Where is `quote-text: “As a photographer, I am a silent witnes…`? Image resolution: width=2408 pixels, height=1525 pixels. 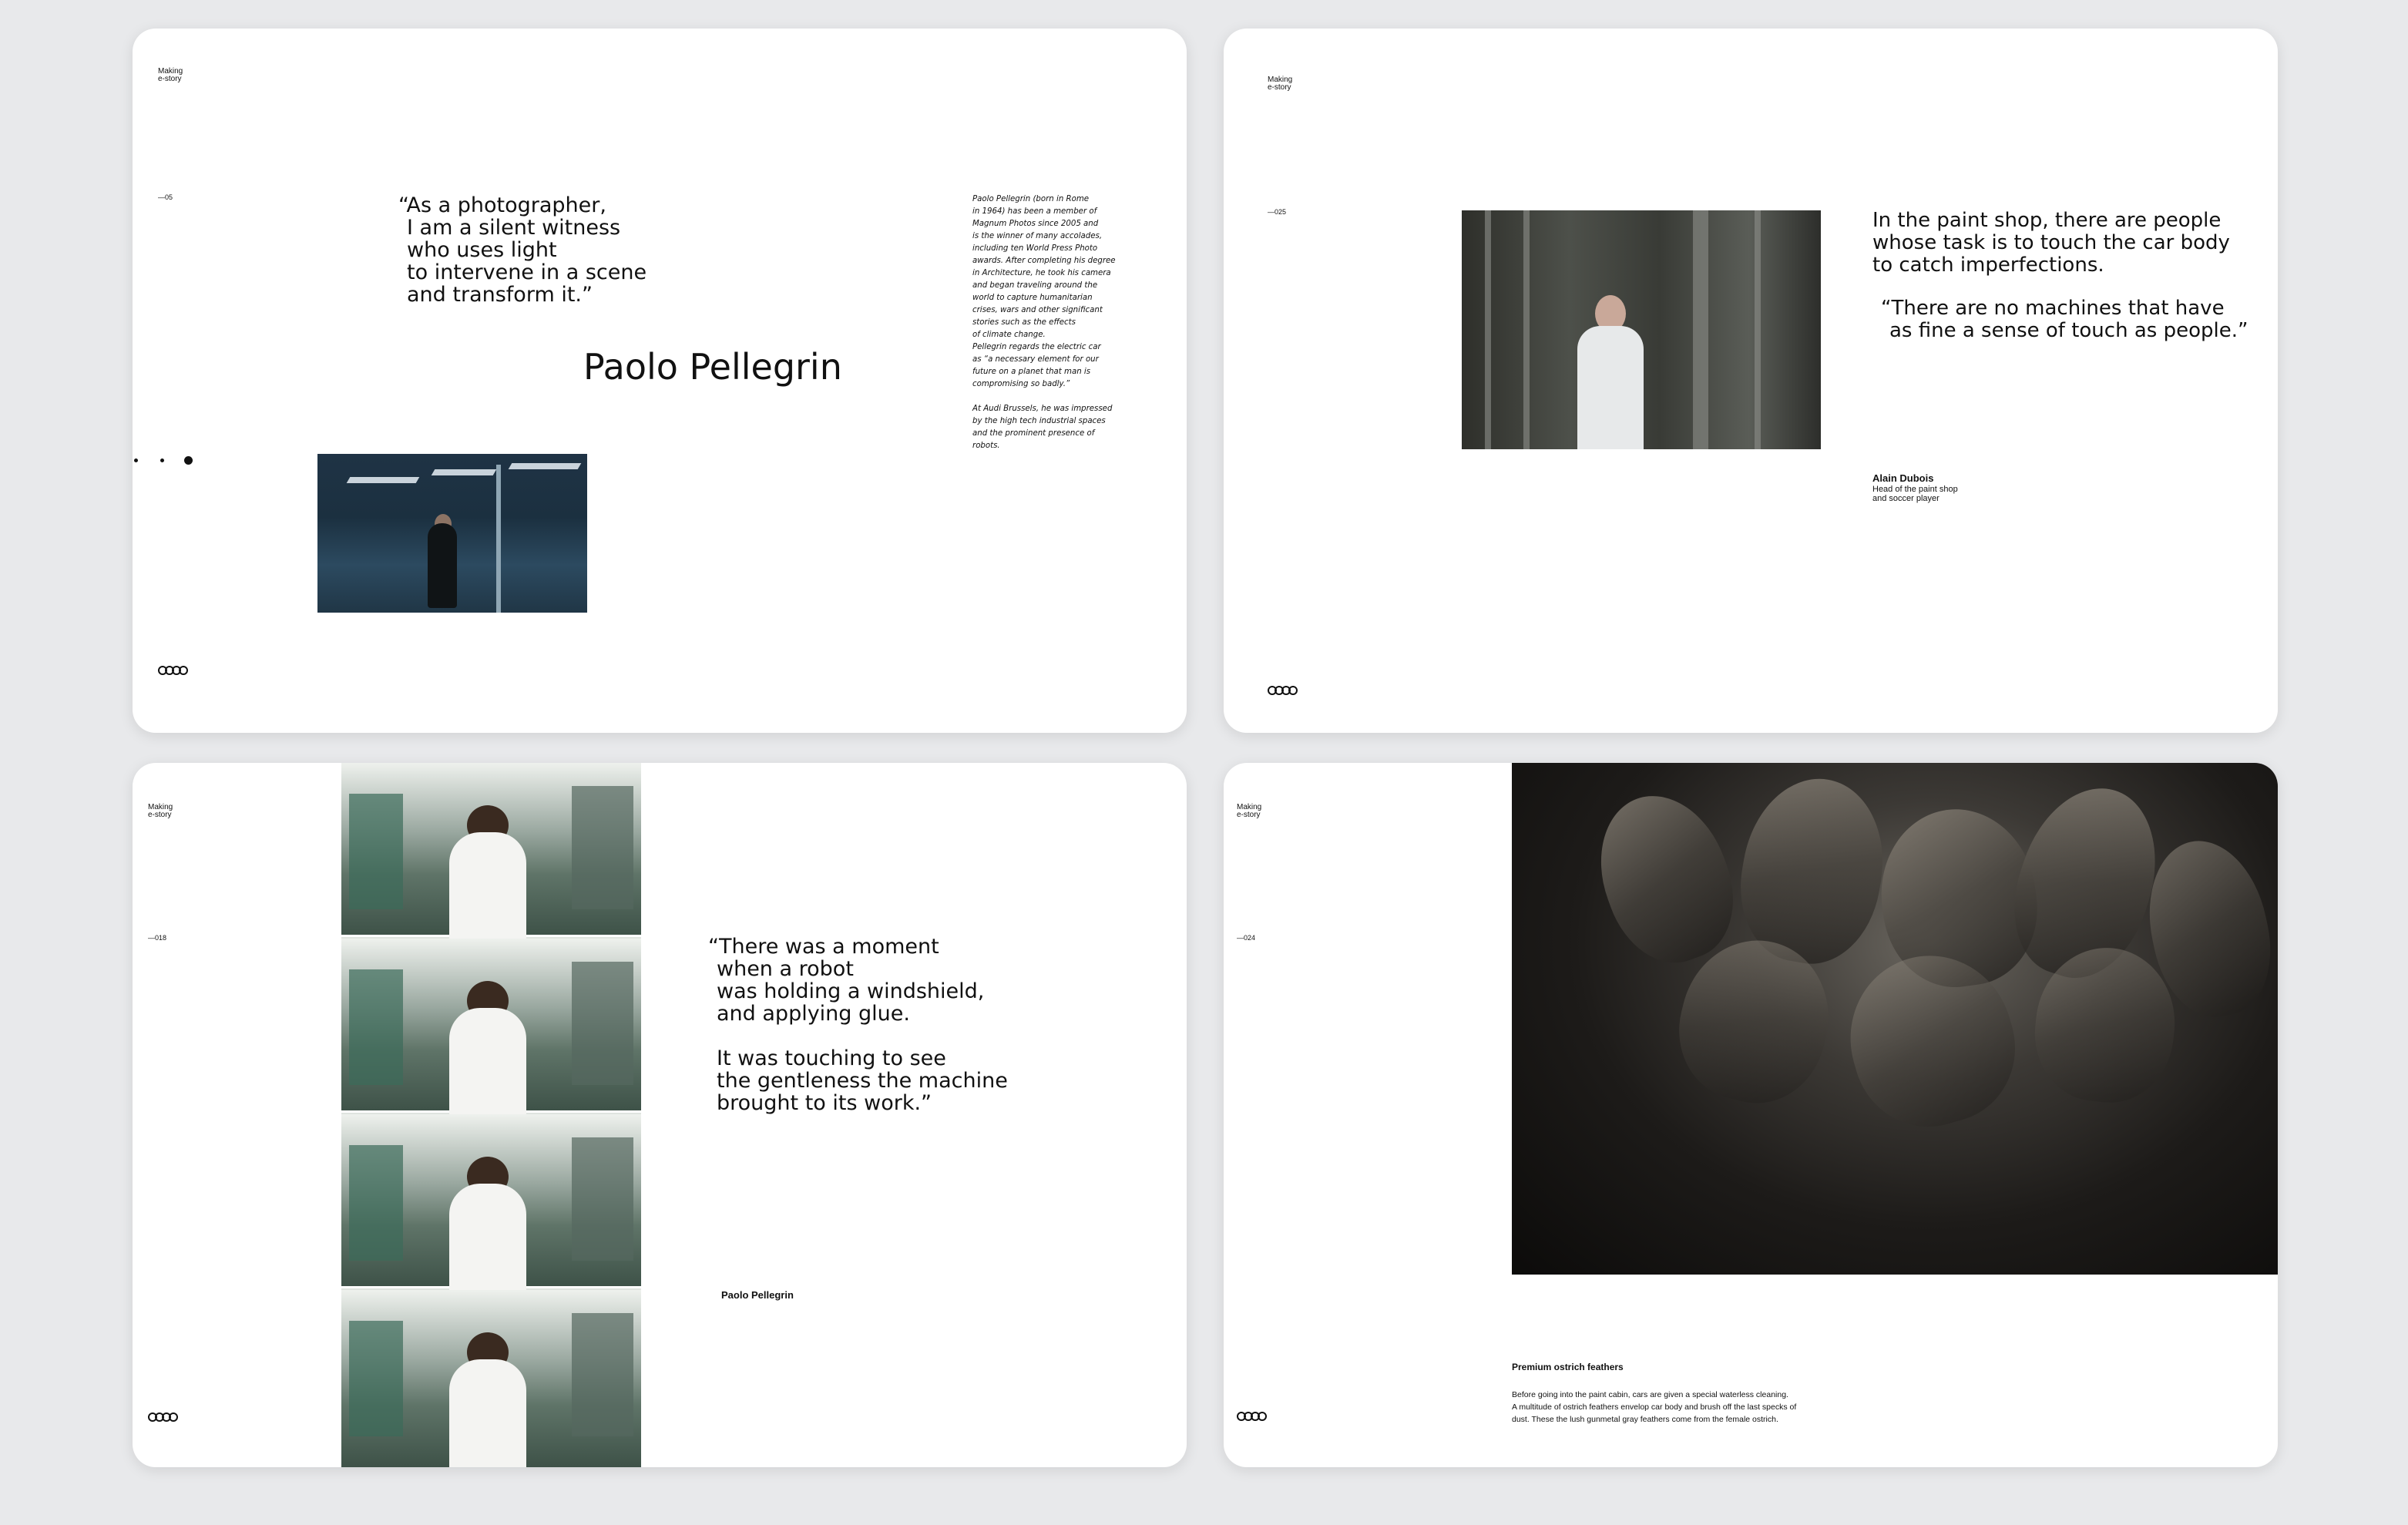
quote-text: “As a photographer, I am a silent witnes… is located at coordinates (522, 250).